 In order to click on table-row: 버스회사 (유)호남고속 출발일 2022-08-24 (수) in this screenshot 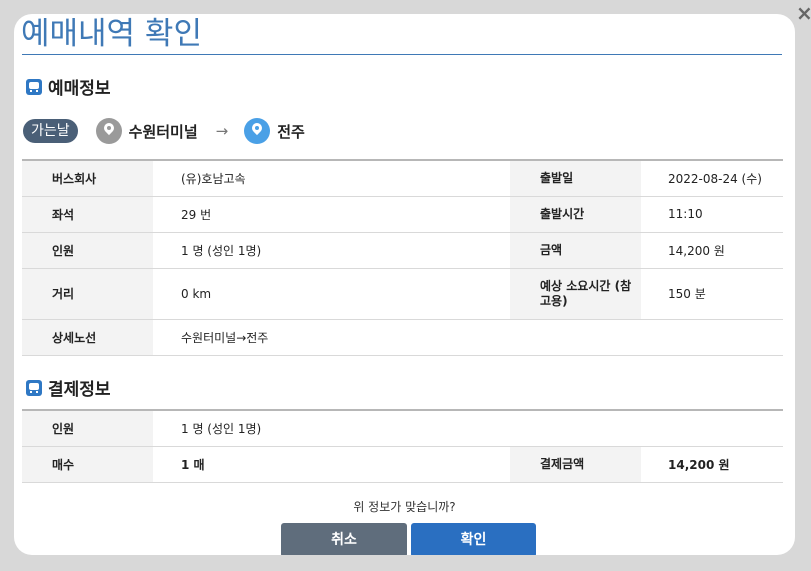, I will do `click(402, 178)`.